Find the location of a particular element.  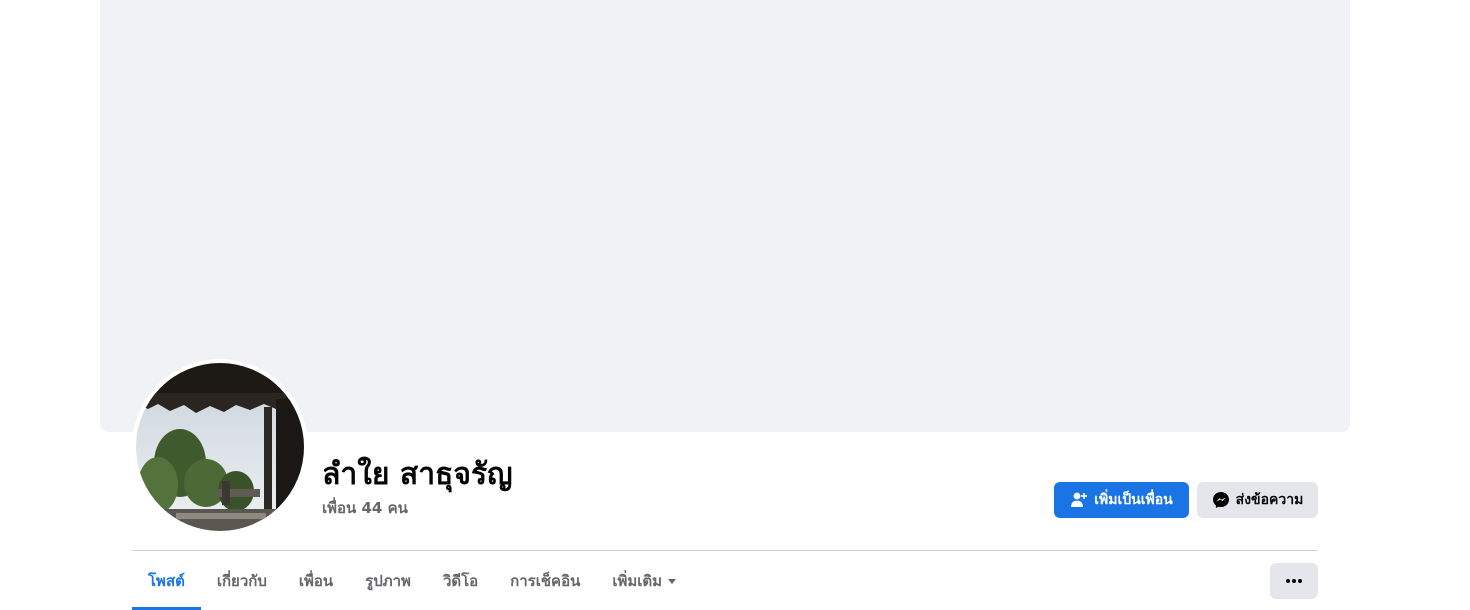

tab-label: เกี่ยวกับ is located at coordinates (241, 580).